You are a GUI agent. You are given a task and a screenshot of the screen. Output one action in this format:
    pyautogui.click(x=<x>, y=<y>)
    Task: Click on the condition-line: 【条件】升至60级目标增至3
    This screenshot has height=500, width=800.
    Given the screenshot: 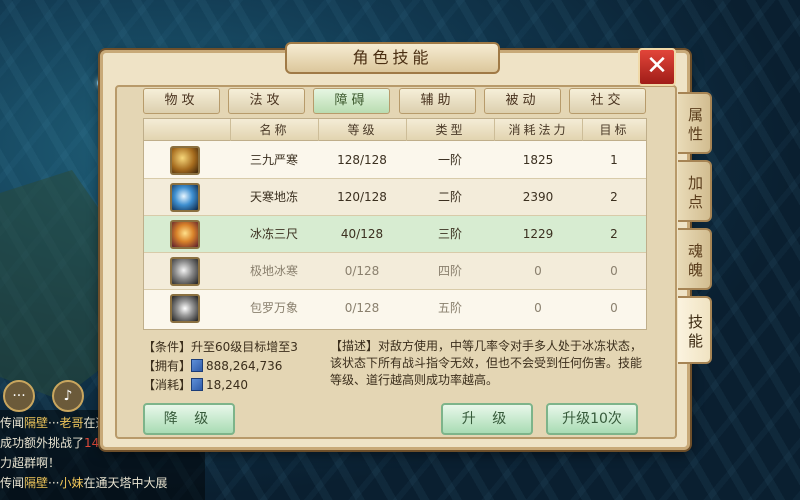 What is the action you would take?
    pyautogui.click(x=220, y=347)
    